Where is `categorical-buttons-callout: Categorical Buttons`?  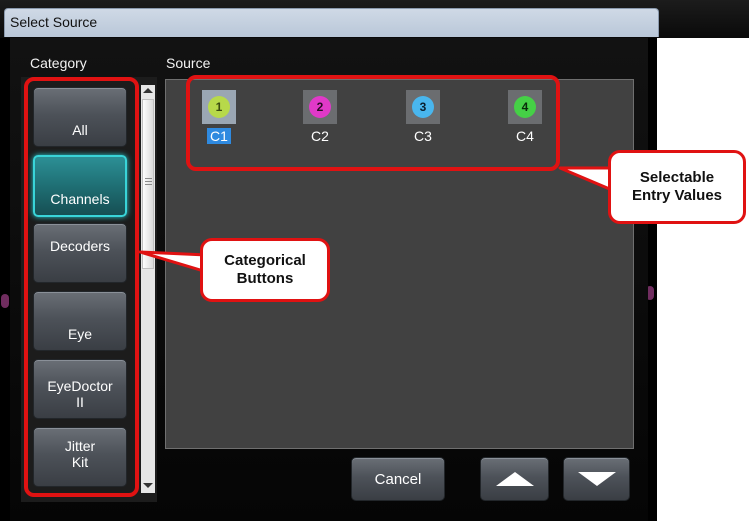
categorical-buttons-callout: Categorical Buttons is located at coordinates (265, 270).